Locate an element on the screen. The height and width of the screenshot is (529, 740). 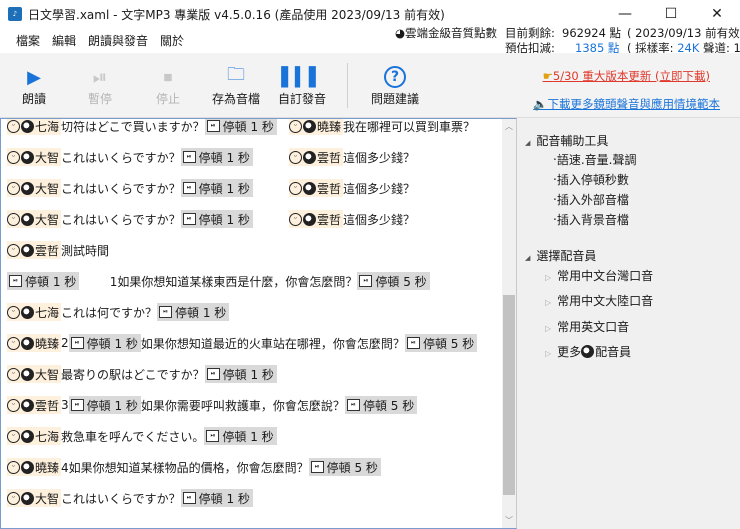
tool-insert-pause: ‧插入停頓秒數 is located at coordinates (591, 179).